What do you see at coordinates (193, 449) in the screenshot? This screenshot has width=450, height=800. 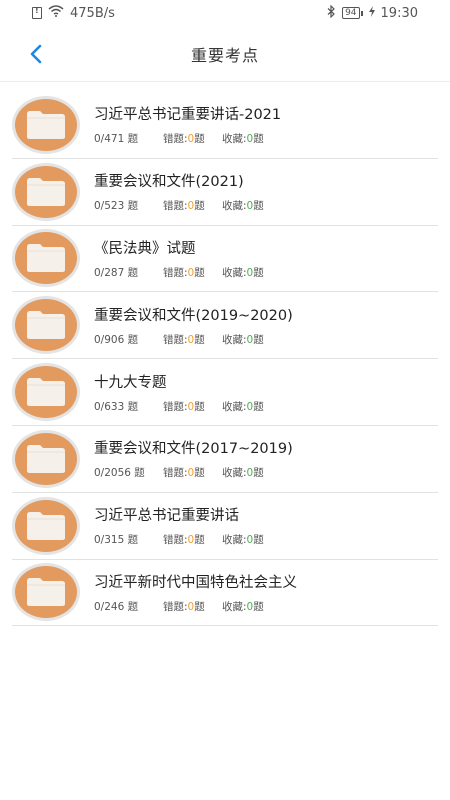 I see `item-title: 重要会议和文件(2017~2019)` at bounding box center [193, 449].